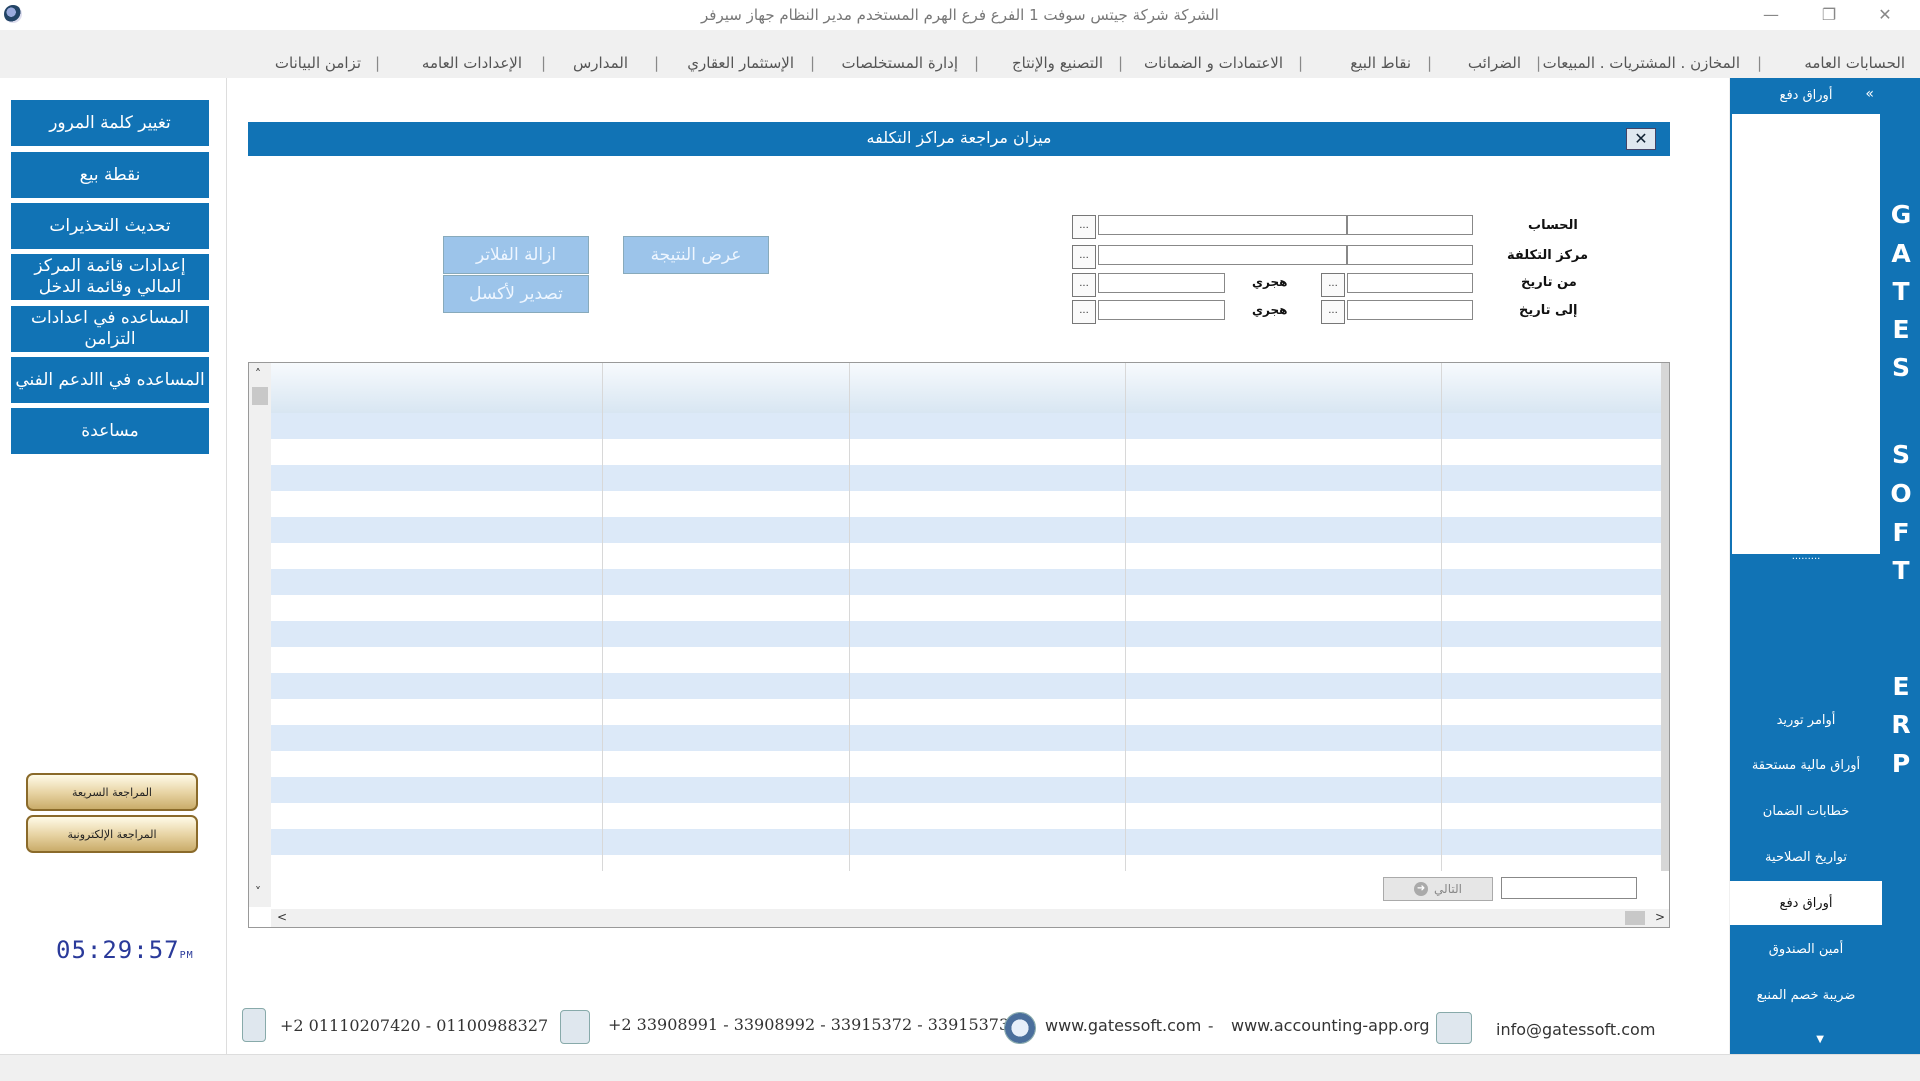  Describe the element at coordinates (258, 374) in the screenshot. I see `scroll-up-icon: ˄` at that location.